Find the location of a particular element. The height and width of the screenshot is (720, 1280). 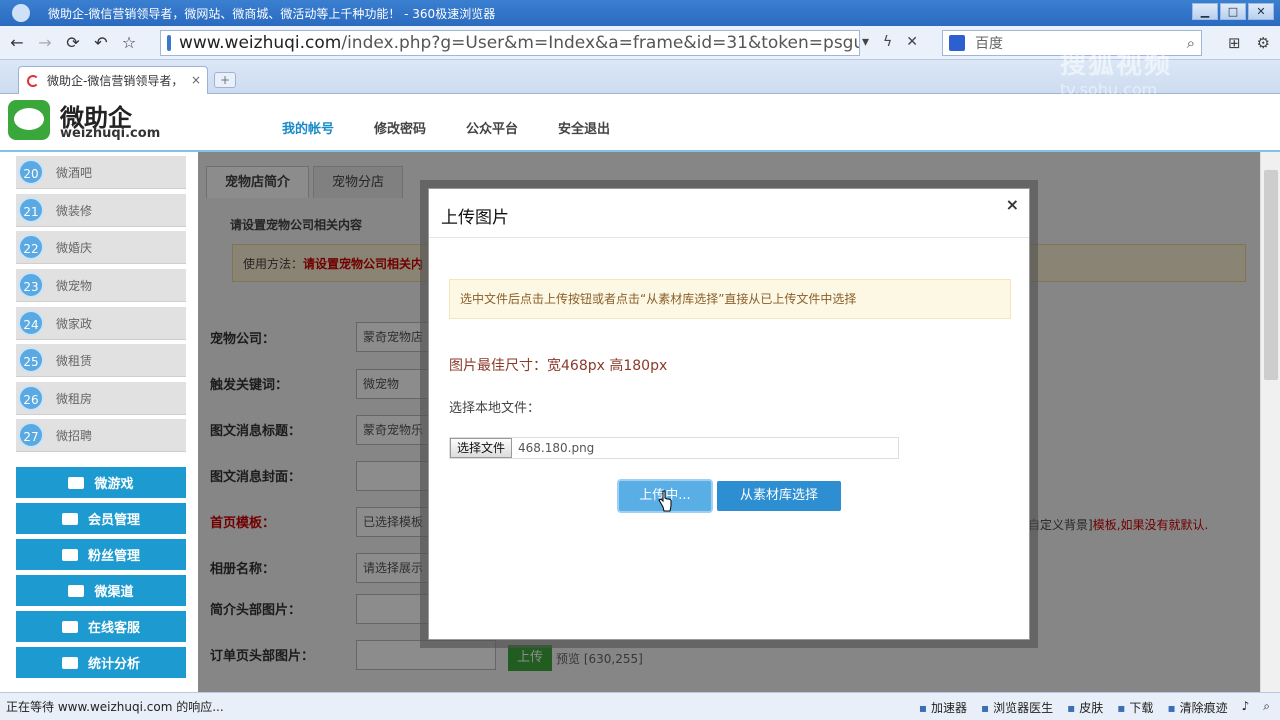

stop-icon: ✕ is located at coordinates (912, 42).